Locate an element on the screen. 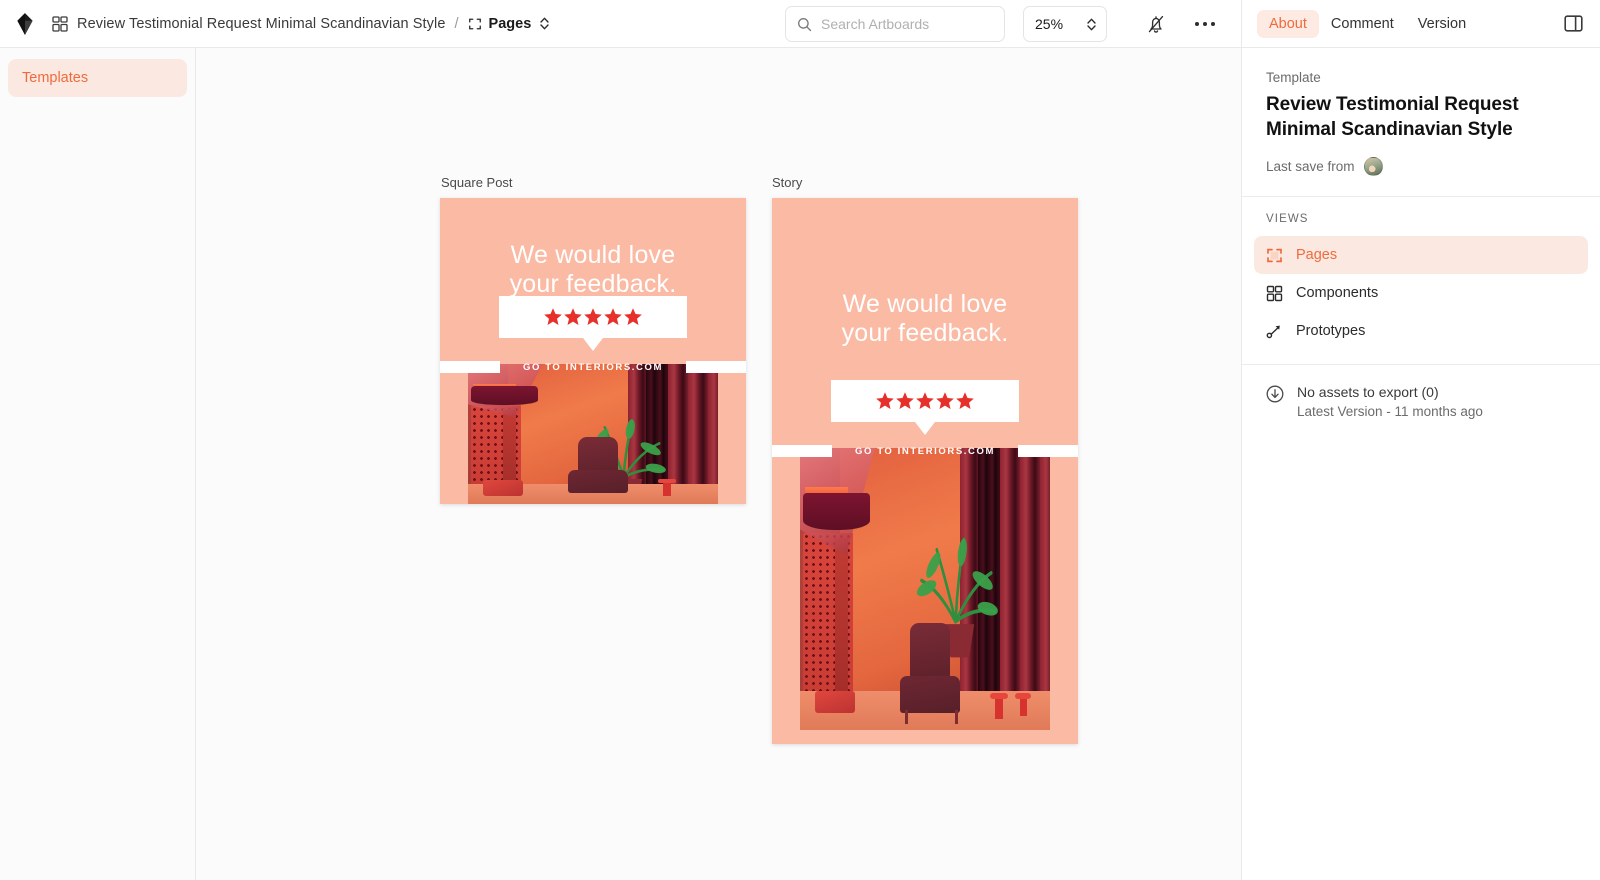 This screenshot has width=1600, height=880. sidebar-toggle-icon is located at coordinates (1573, 23).